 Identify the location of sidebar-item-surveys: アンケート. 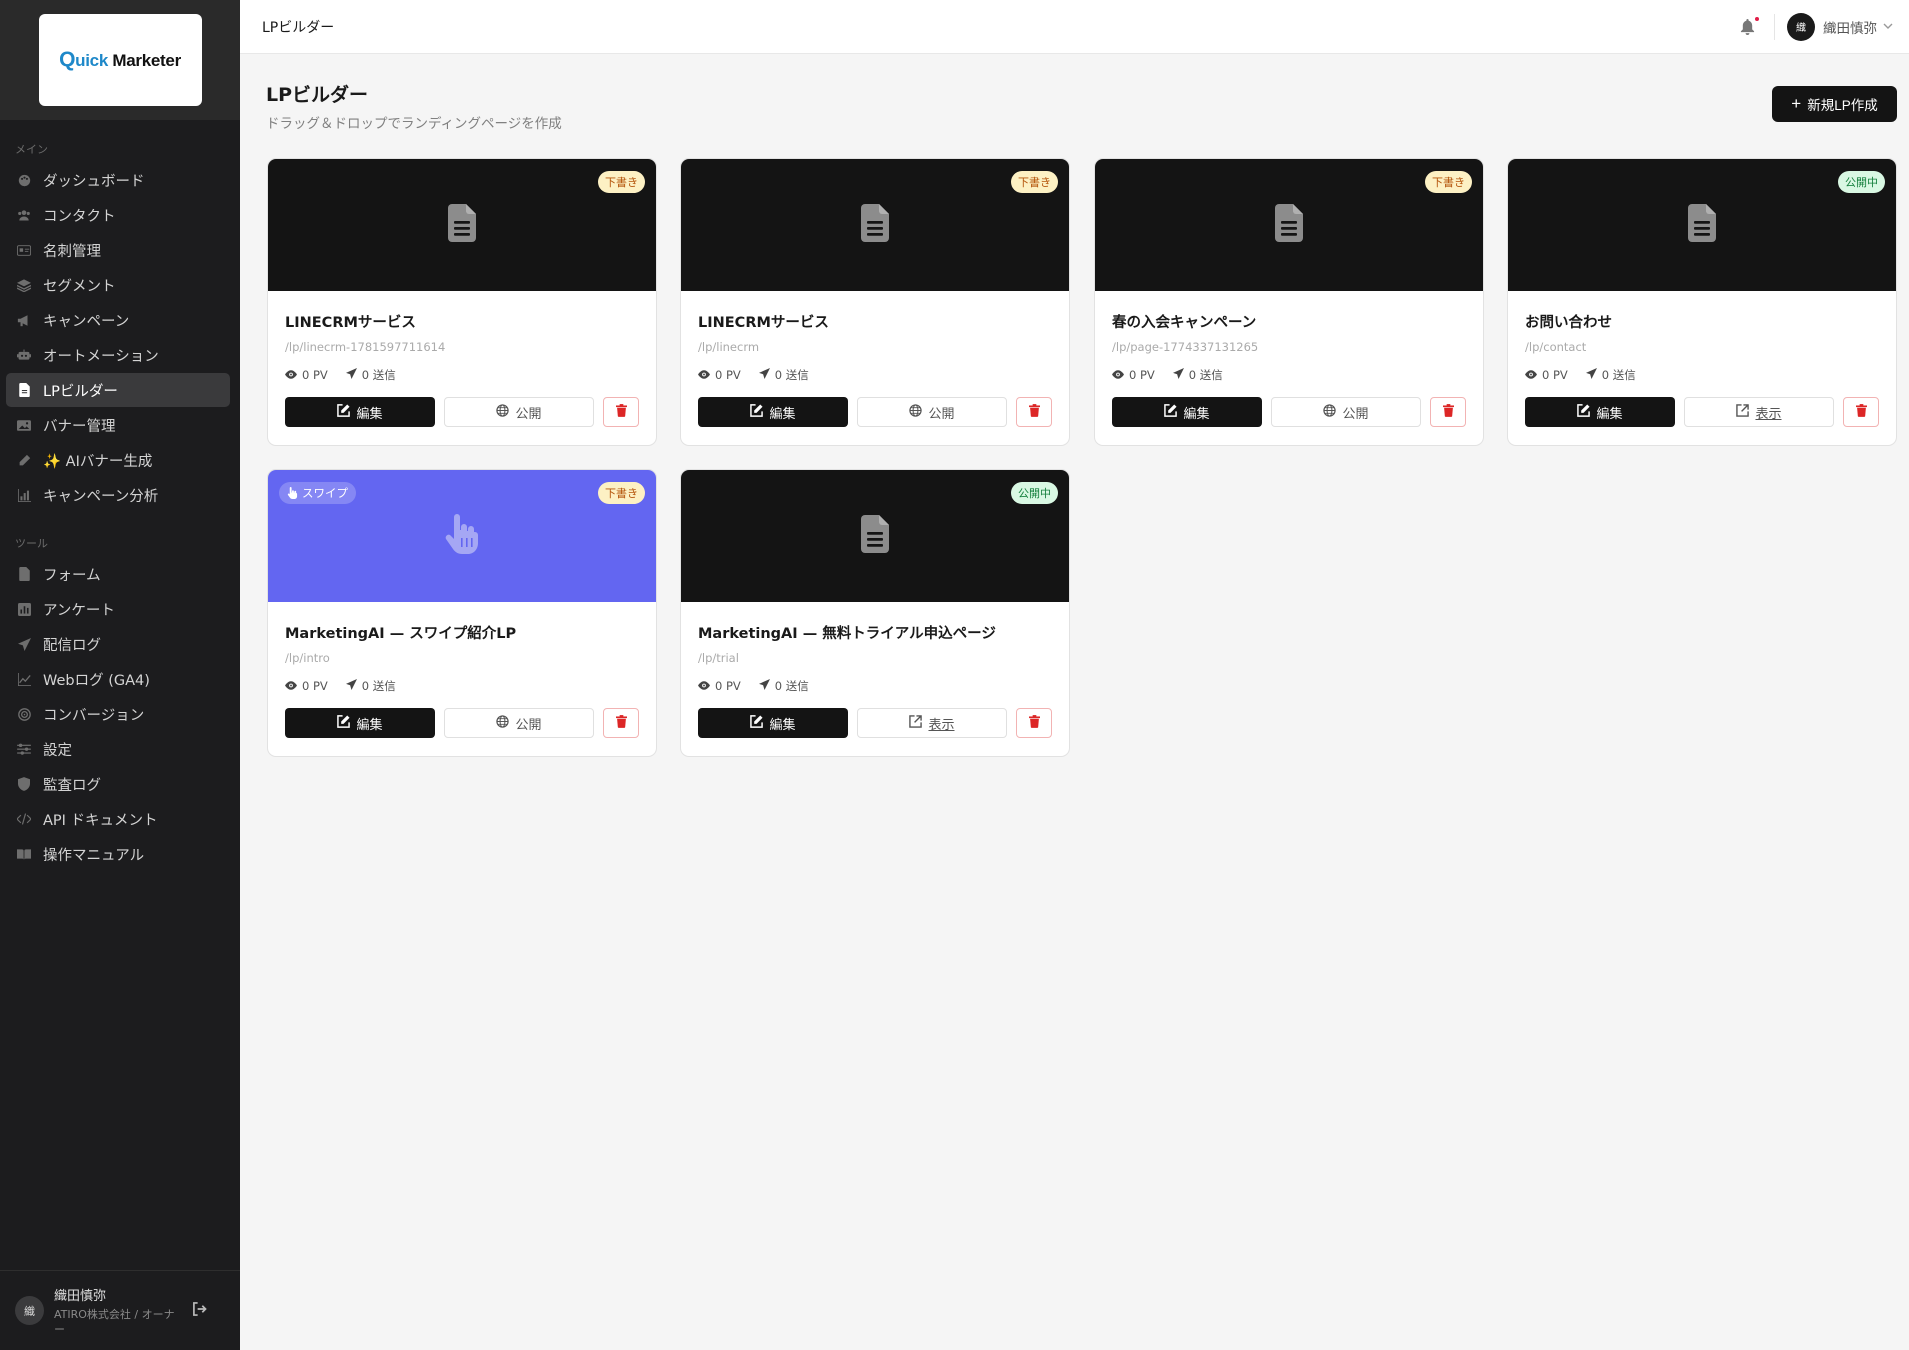
(118, 609).